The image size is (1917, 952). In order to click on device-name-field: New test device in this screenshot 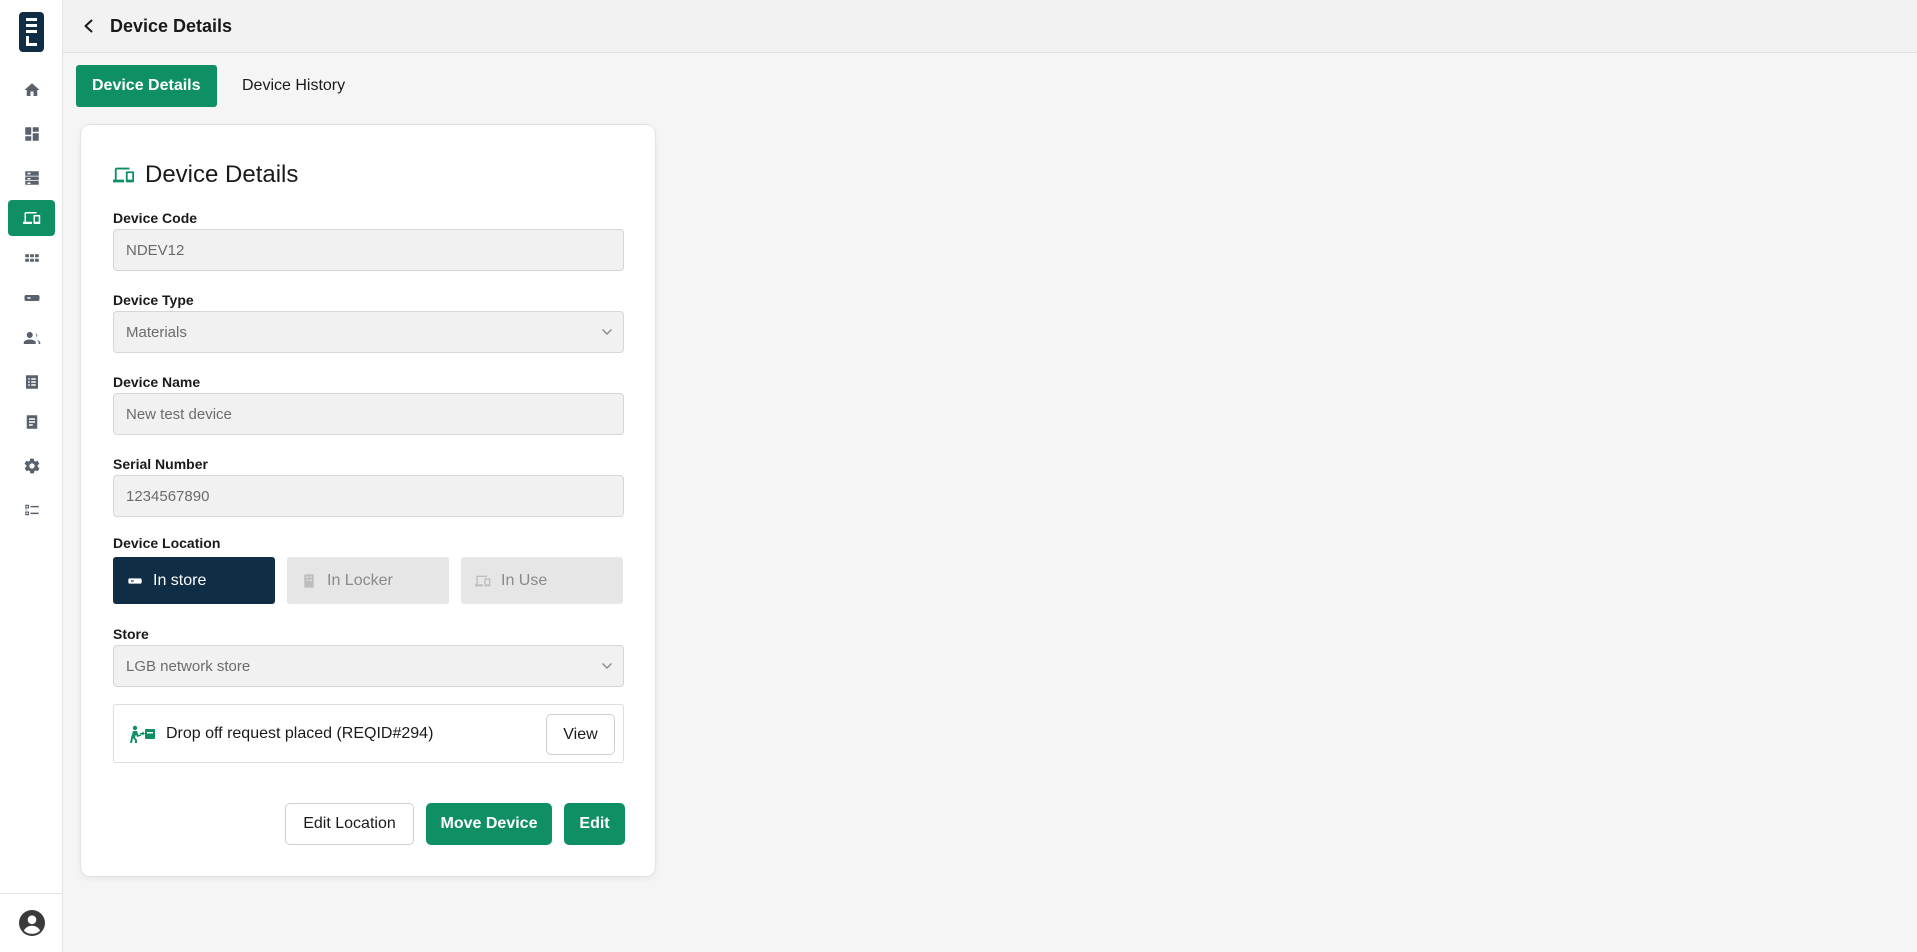, I will do `click(368, 414)`.